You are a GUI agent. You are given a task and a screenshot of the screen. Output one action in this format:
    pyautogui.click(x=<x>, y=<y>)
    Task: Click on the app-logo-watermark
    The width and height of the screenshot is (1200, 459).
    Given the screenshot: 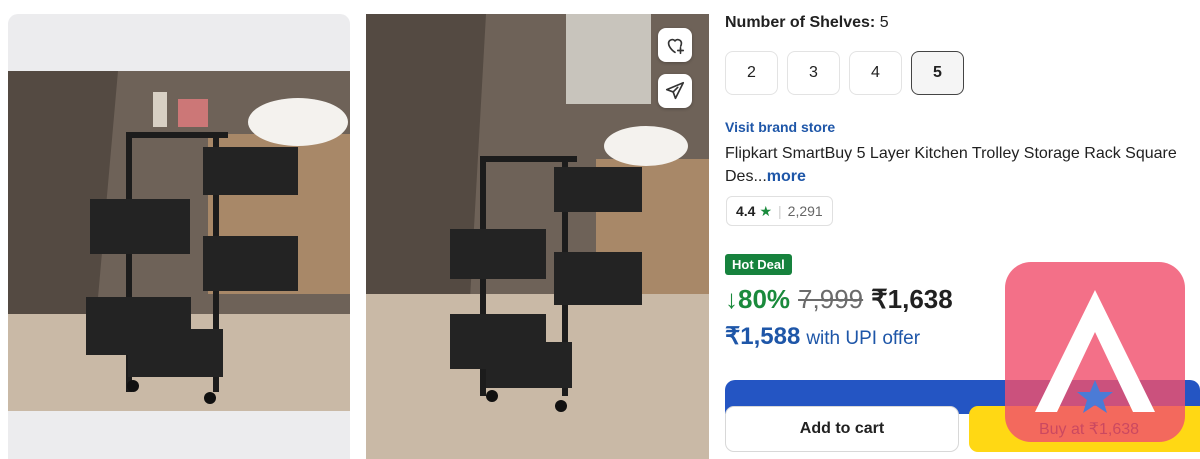 What is the action you would take?
    pyautogui.click(x=1095, y=352)
    